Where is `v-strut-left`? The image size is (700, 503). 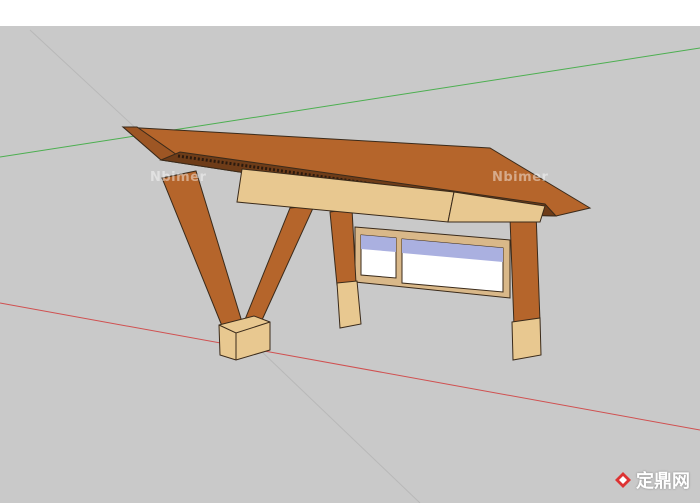
v-strut-left is located at coordinates (202, 248).